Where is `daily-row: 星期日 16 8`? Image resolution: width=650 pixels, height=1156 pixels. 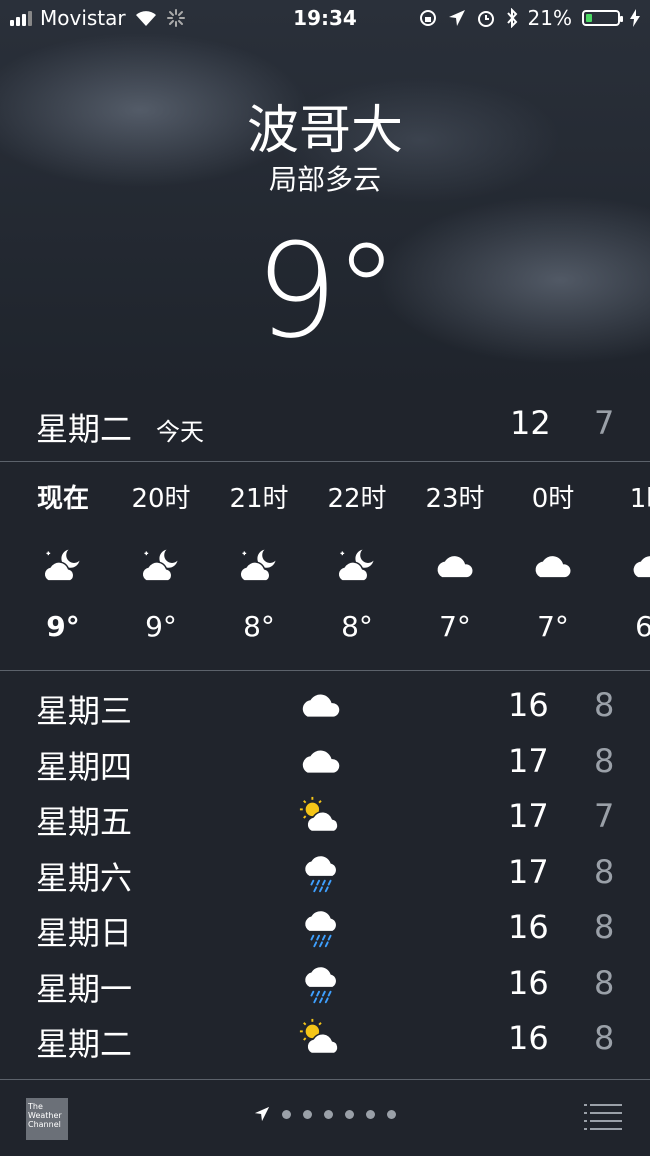
daily-row: 星期日 16 8 is located at coordinates (325, 928).